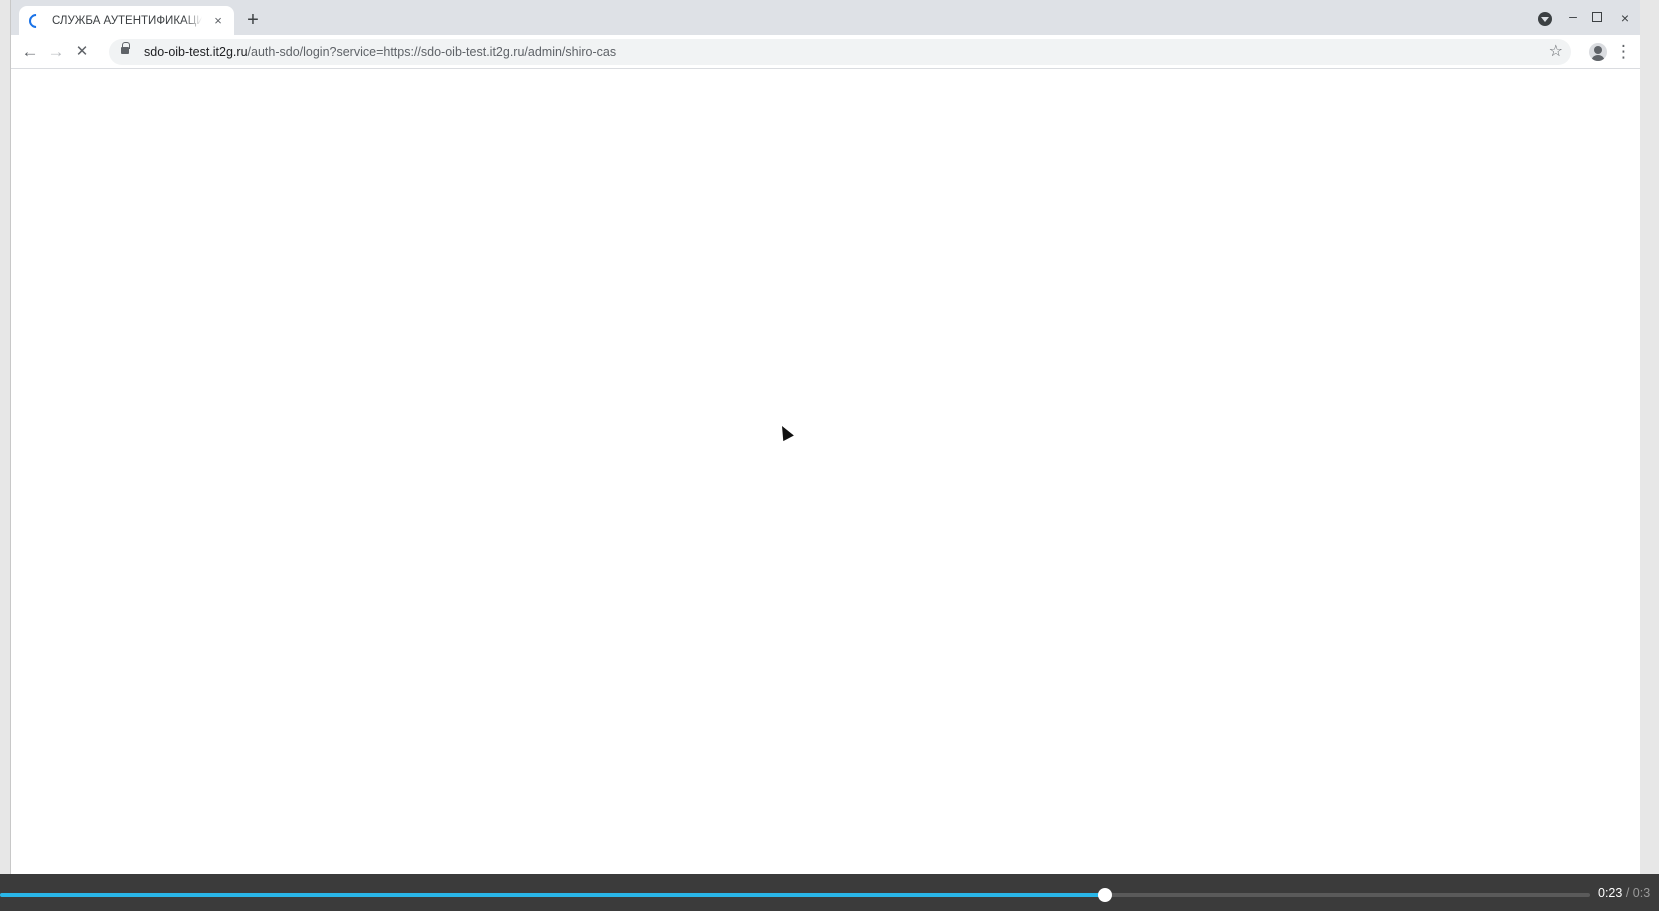 The height and width of the screenshot is (911, 1659). Describe the element at coordinates (218, 21) in the screenshot. I see `tab-close-icon: ×` at that location.